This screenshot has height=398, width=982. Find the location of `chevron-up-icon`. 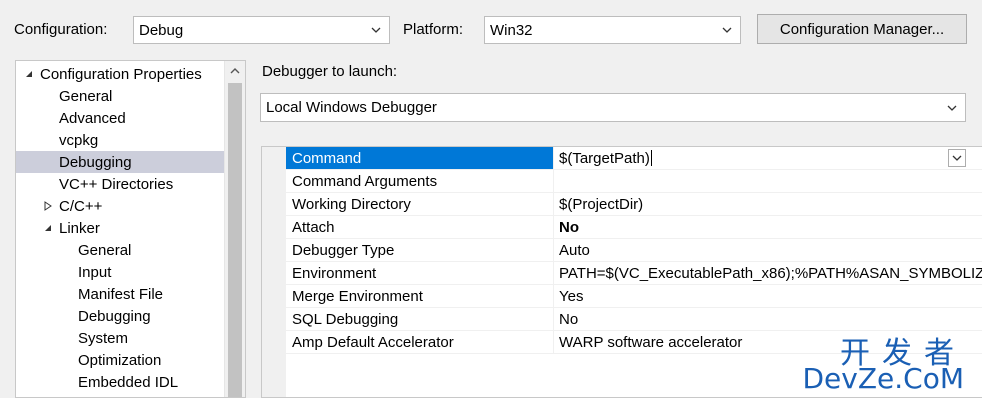

chevron-up-icon is located at coordinates (235, 71).